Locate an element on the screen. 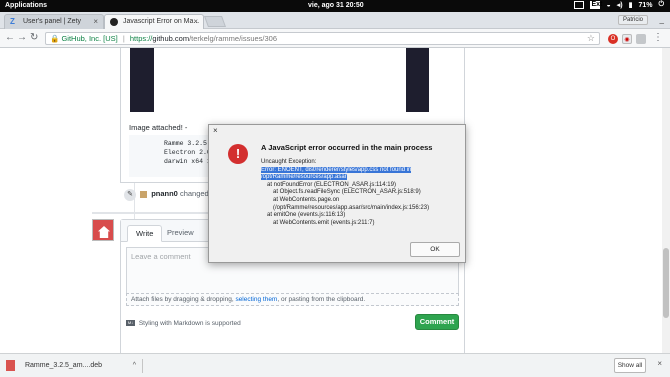 The height and width of the screenshot is (377, 670). extension-icon is located at coordinates (641, 39).